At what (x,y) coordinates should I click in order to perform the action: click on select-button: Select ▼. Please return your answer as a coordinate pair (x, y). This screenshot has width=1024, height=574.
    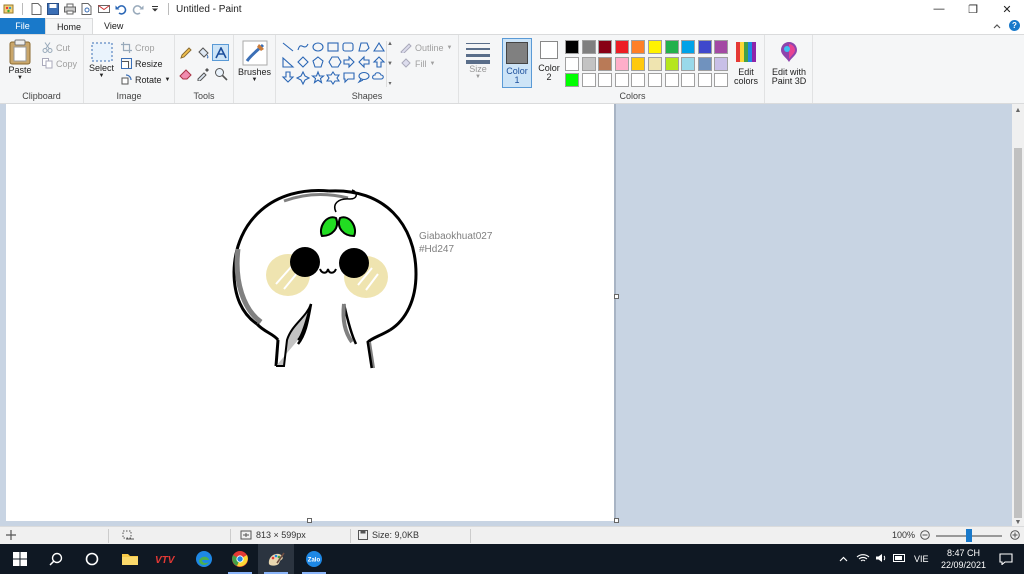
    Looking at the image, I should click on (101, 60).